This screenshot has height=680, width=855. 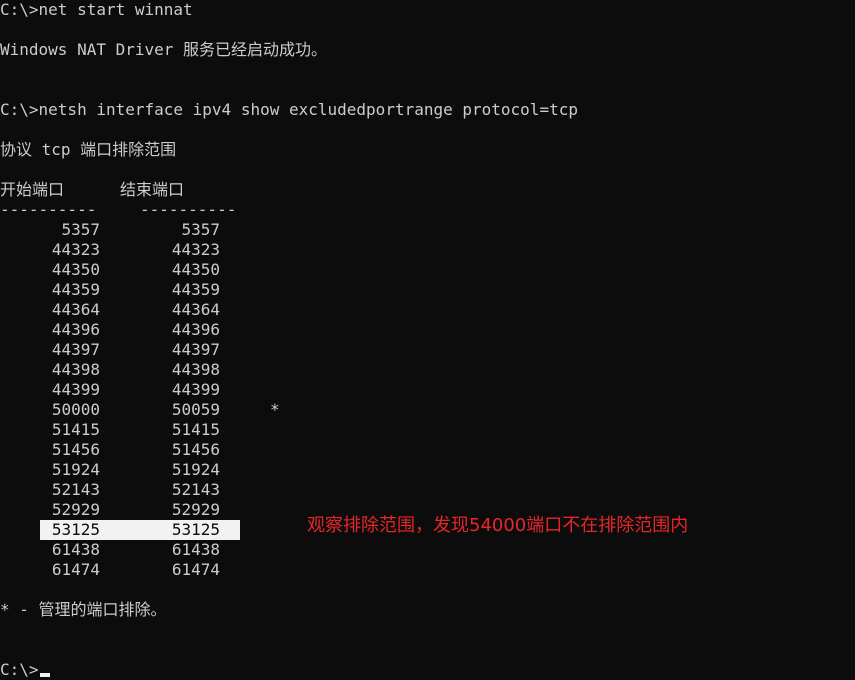 I want to click on end-port-header: 结束端口, so click(x=152, y=189).